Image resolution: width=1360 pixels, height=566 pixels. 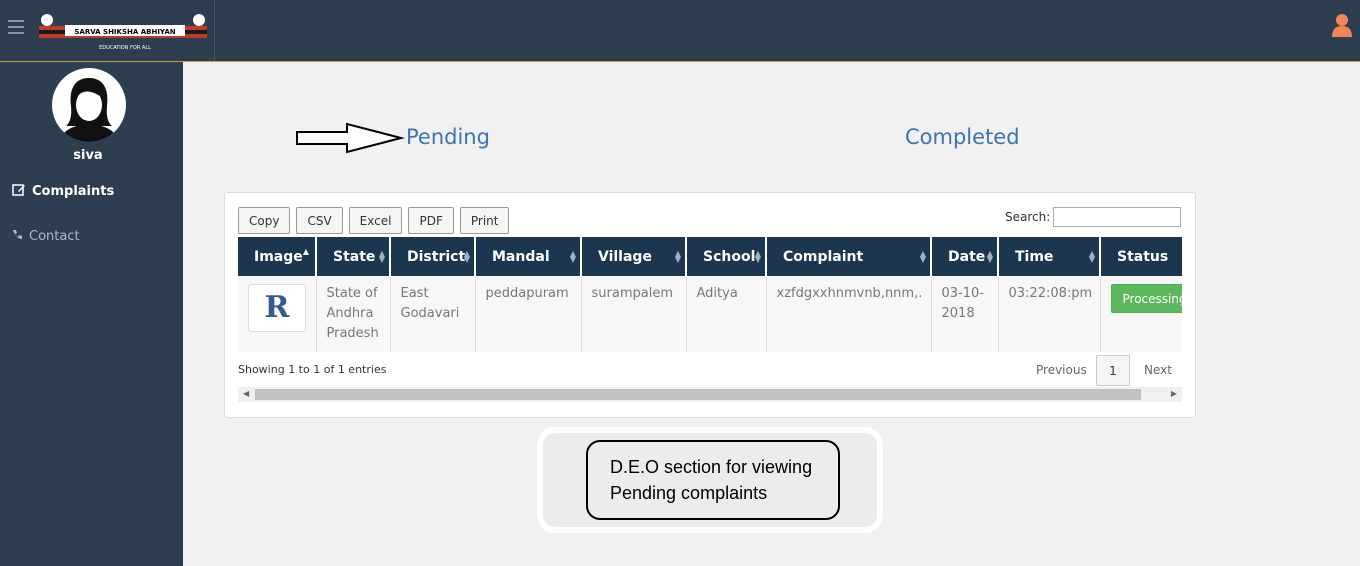 I want to click on export-buttons: Copy CSV Excel PDF Print, so click(x=374, y=220).